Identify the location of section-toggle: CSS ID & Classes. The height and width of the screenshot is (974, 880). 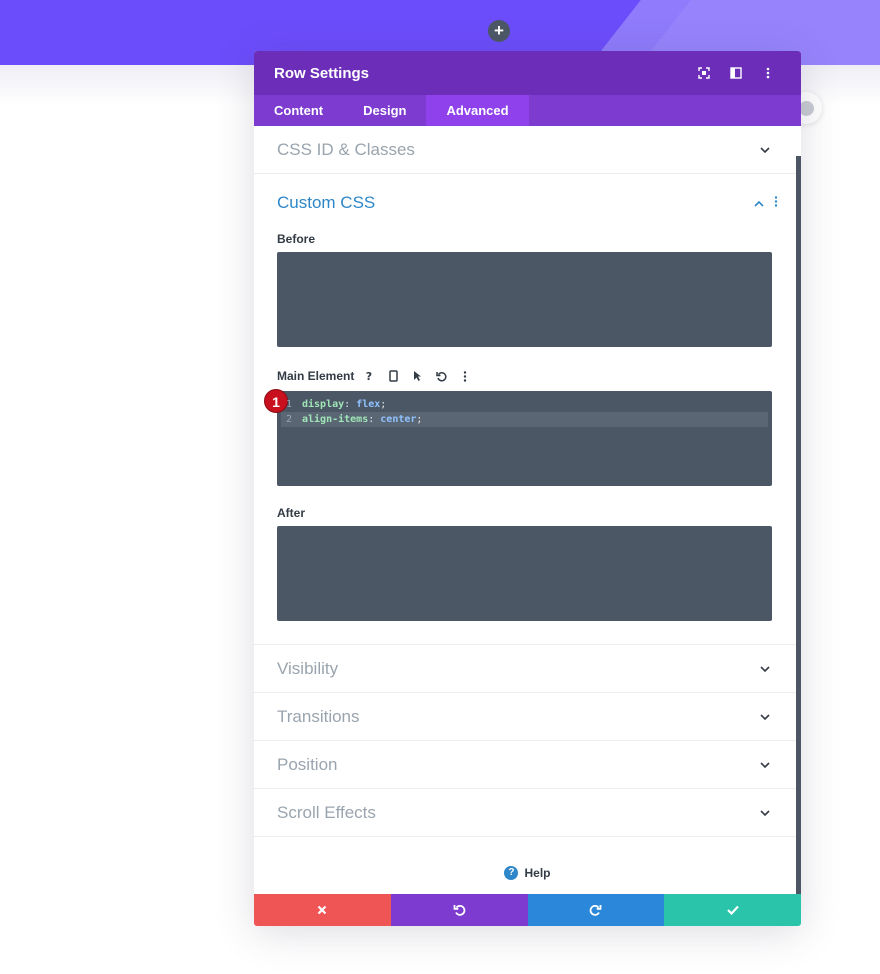
(527, 149).